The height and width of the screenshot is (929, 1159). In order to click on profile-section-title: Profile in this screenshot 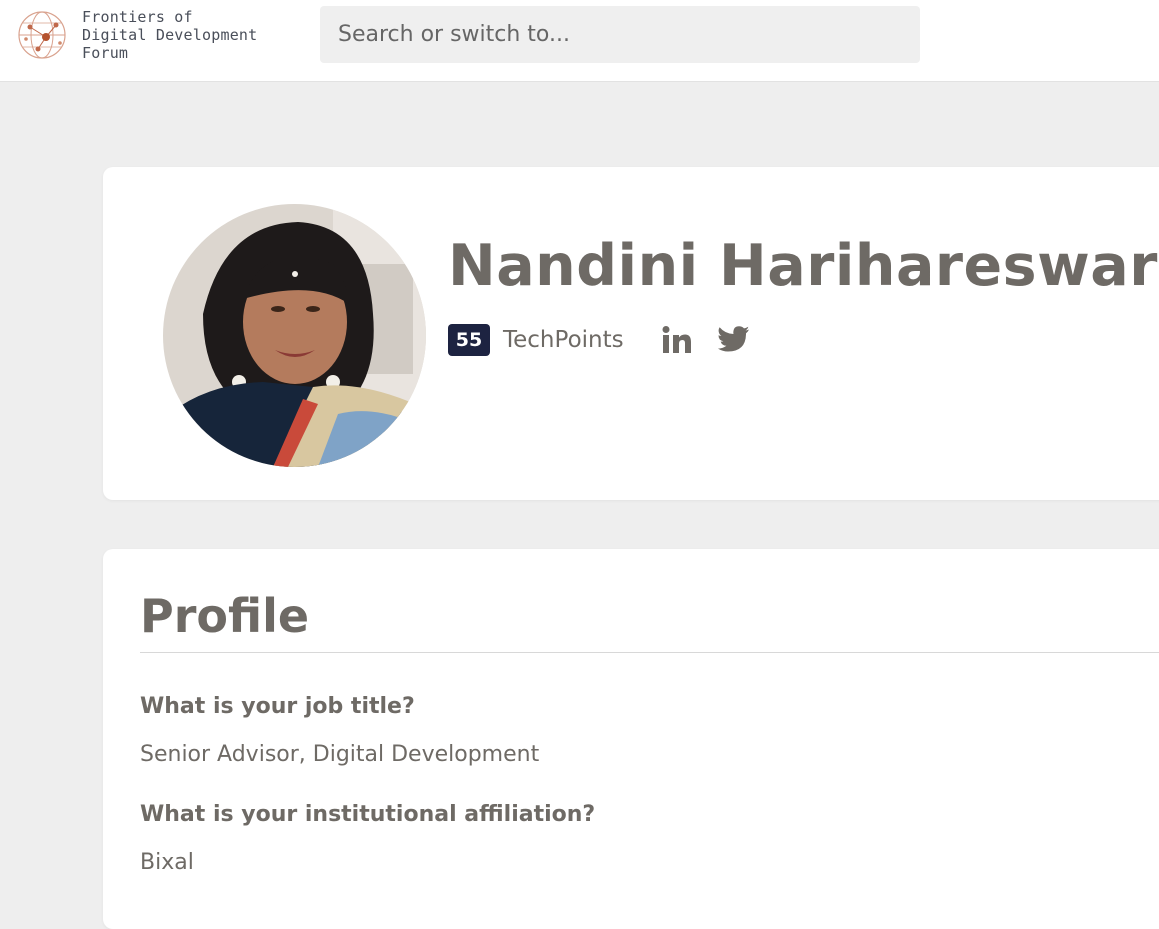, I will do `click(225, 616)`.